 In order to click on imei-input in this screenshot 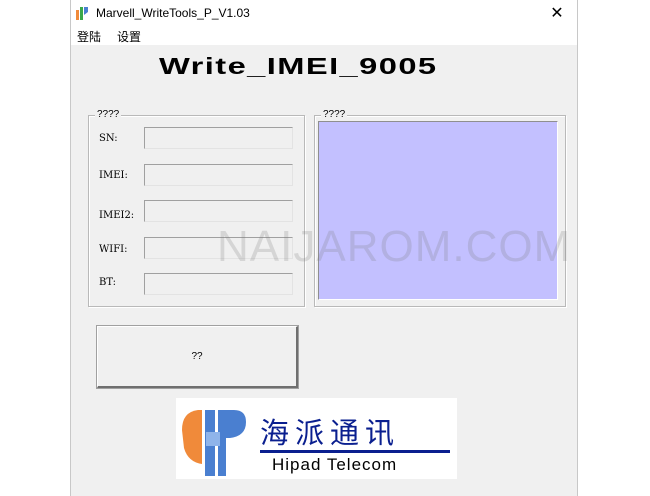, I will do `click(218, 175)`.